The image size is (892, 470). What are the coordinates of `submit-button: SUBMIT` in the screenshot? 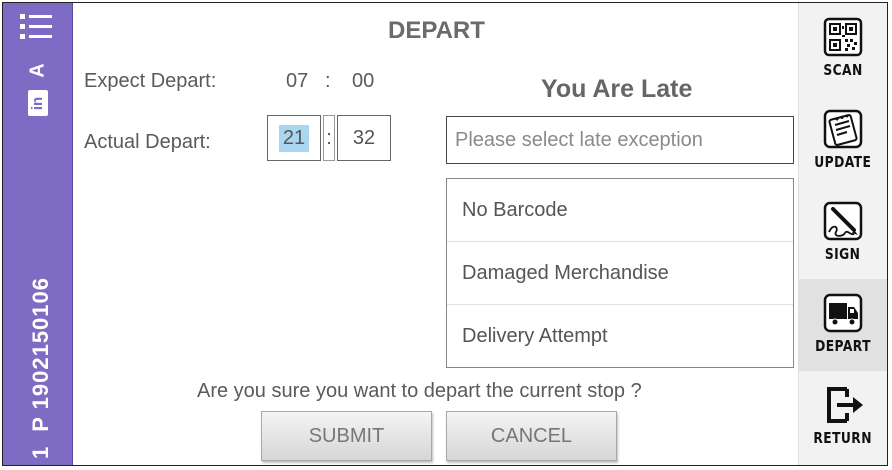 It's located at (346, 436).